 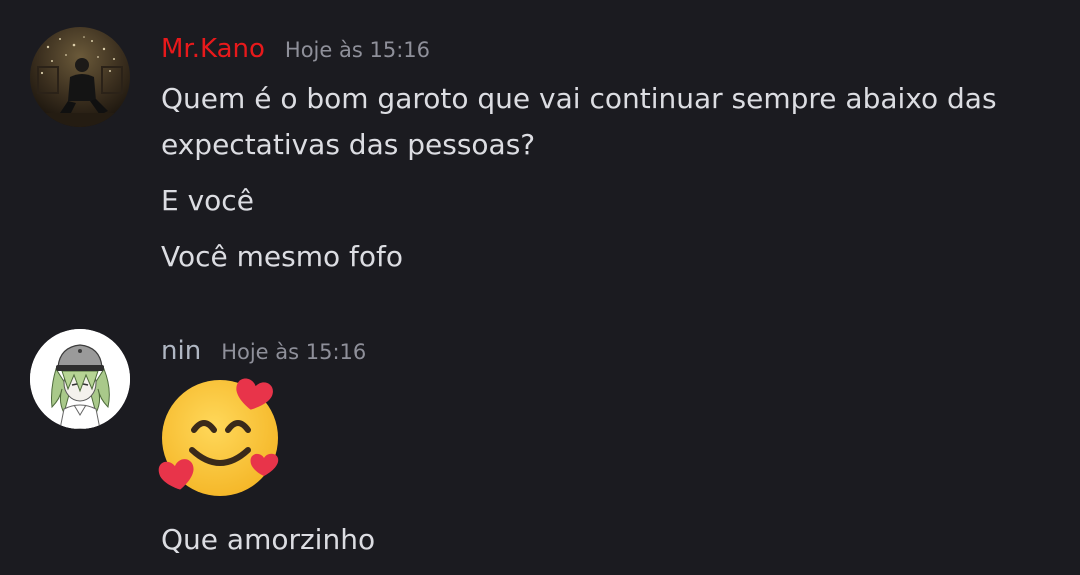 What do you see at coordinates (348, 144) in the screenshot?
I see `message-text: expectativas das pessoas?` at bounding box center [348, 144].